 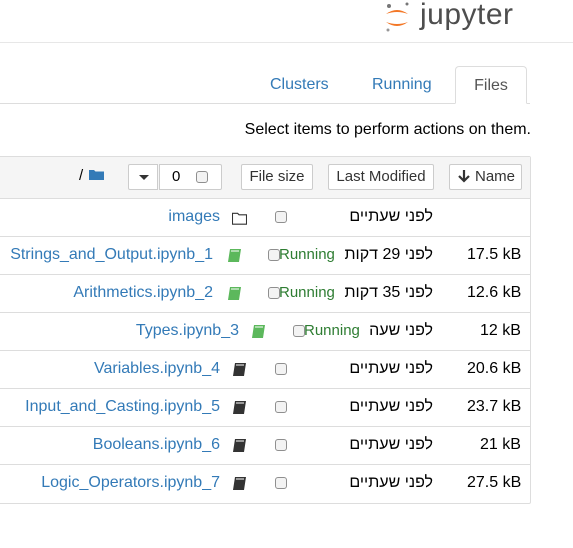 What do you see at coordinates (387, 129) in the screenshot?
I see `instructions-text: Select items to perform actions on them.` at bounding box center [387, 129].